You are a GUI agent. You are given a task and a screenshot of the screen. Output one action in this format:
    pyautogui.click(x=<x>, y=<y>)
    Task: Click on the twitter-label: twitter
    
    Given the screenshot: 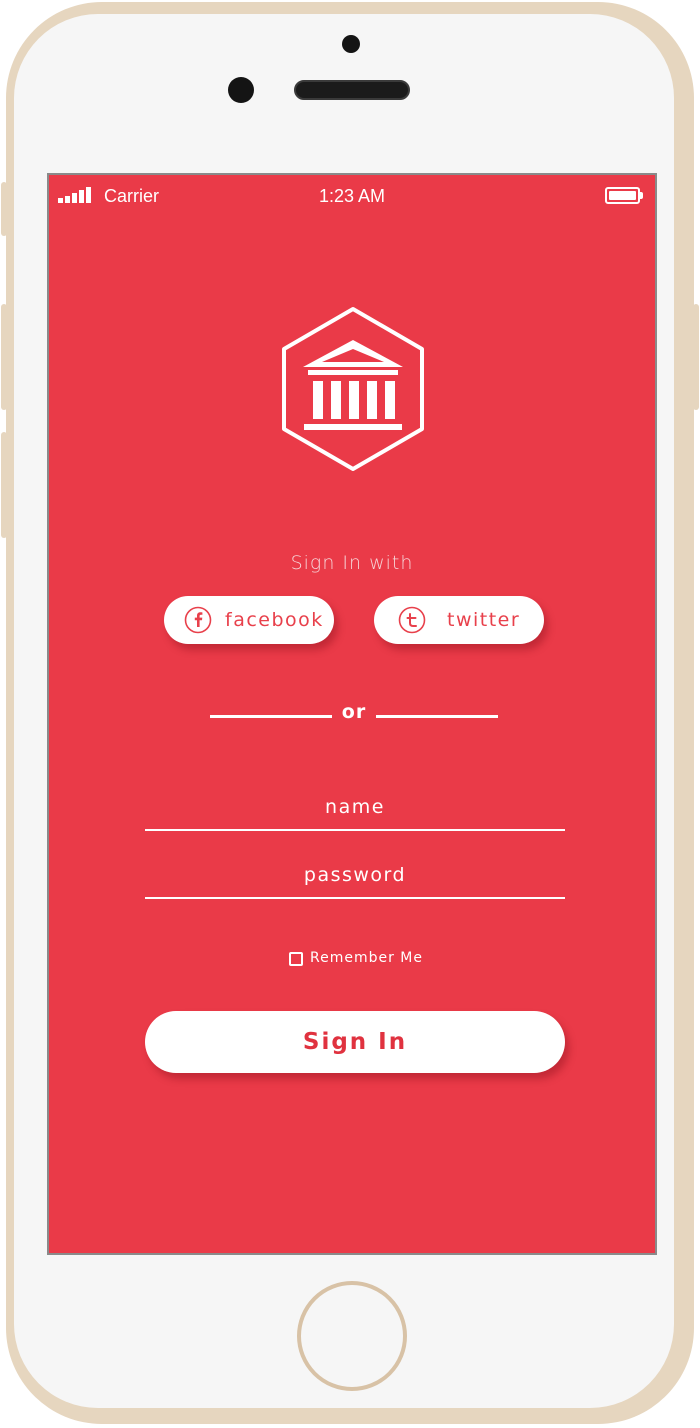 What is the action you would take?
    pyautogui.click(x=484, y=620)
    